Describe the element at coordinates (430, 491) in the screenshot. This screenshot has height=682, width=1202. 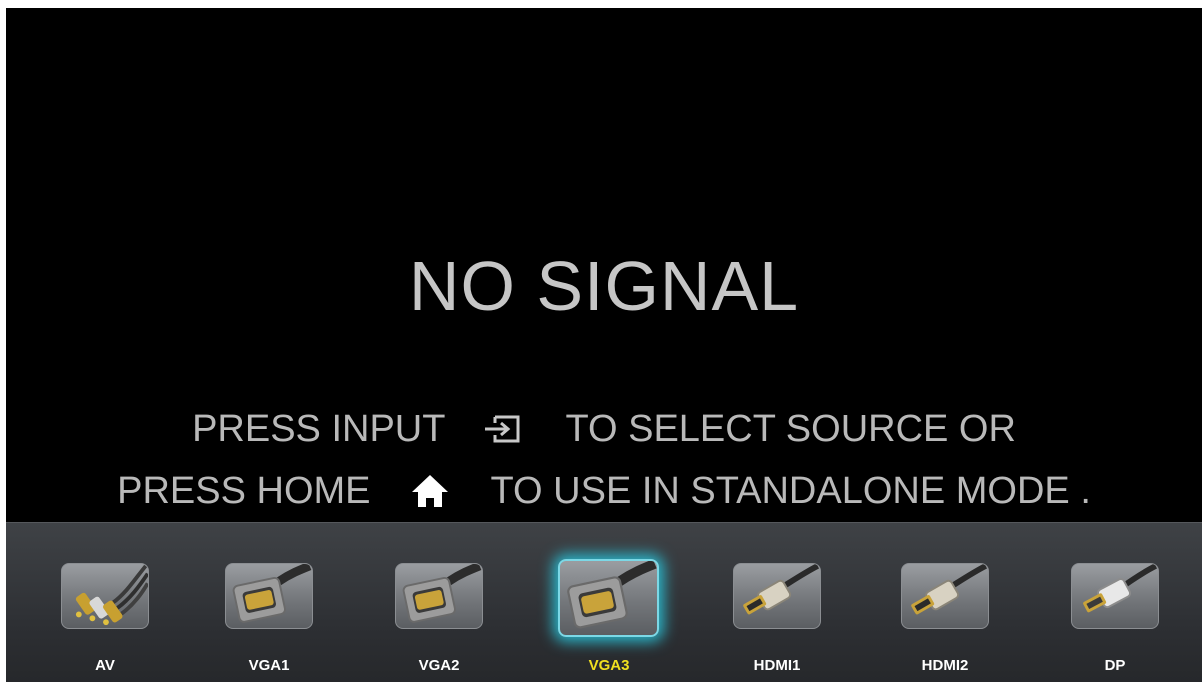
I see `home-icon` at that location.